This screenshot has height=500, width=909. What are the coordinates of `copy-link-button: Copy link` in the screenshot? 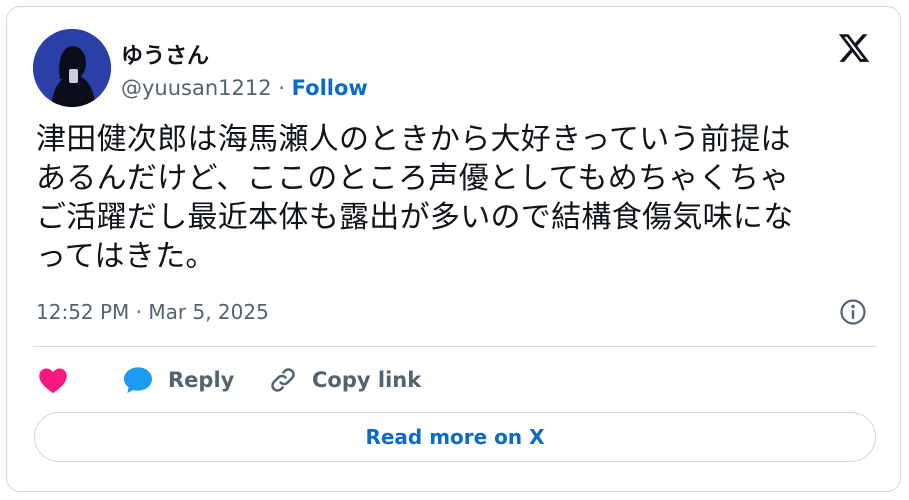 It's located at (344, 380).